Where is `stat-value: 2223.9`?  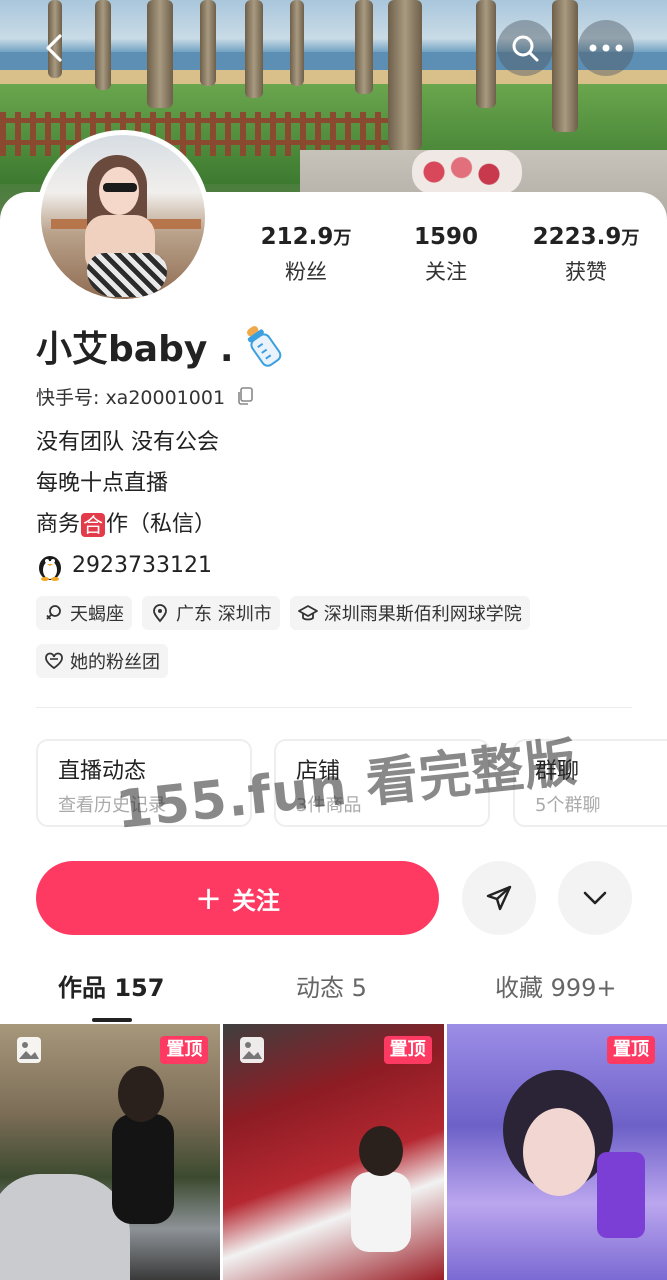 stat-value: 2223.9 is located at coordinates (577, 237).